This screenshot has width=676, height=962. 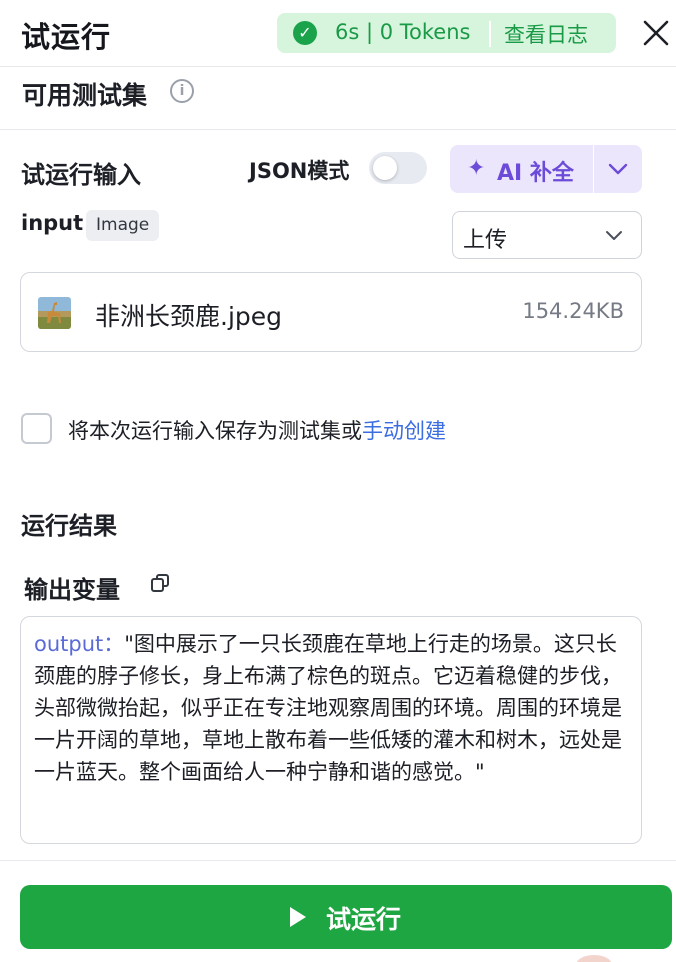 I want to click on save-as-testset-text: 将本次运行输入保存为测试集或手动创建, so click(x=257, y=430).